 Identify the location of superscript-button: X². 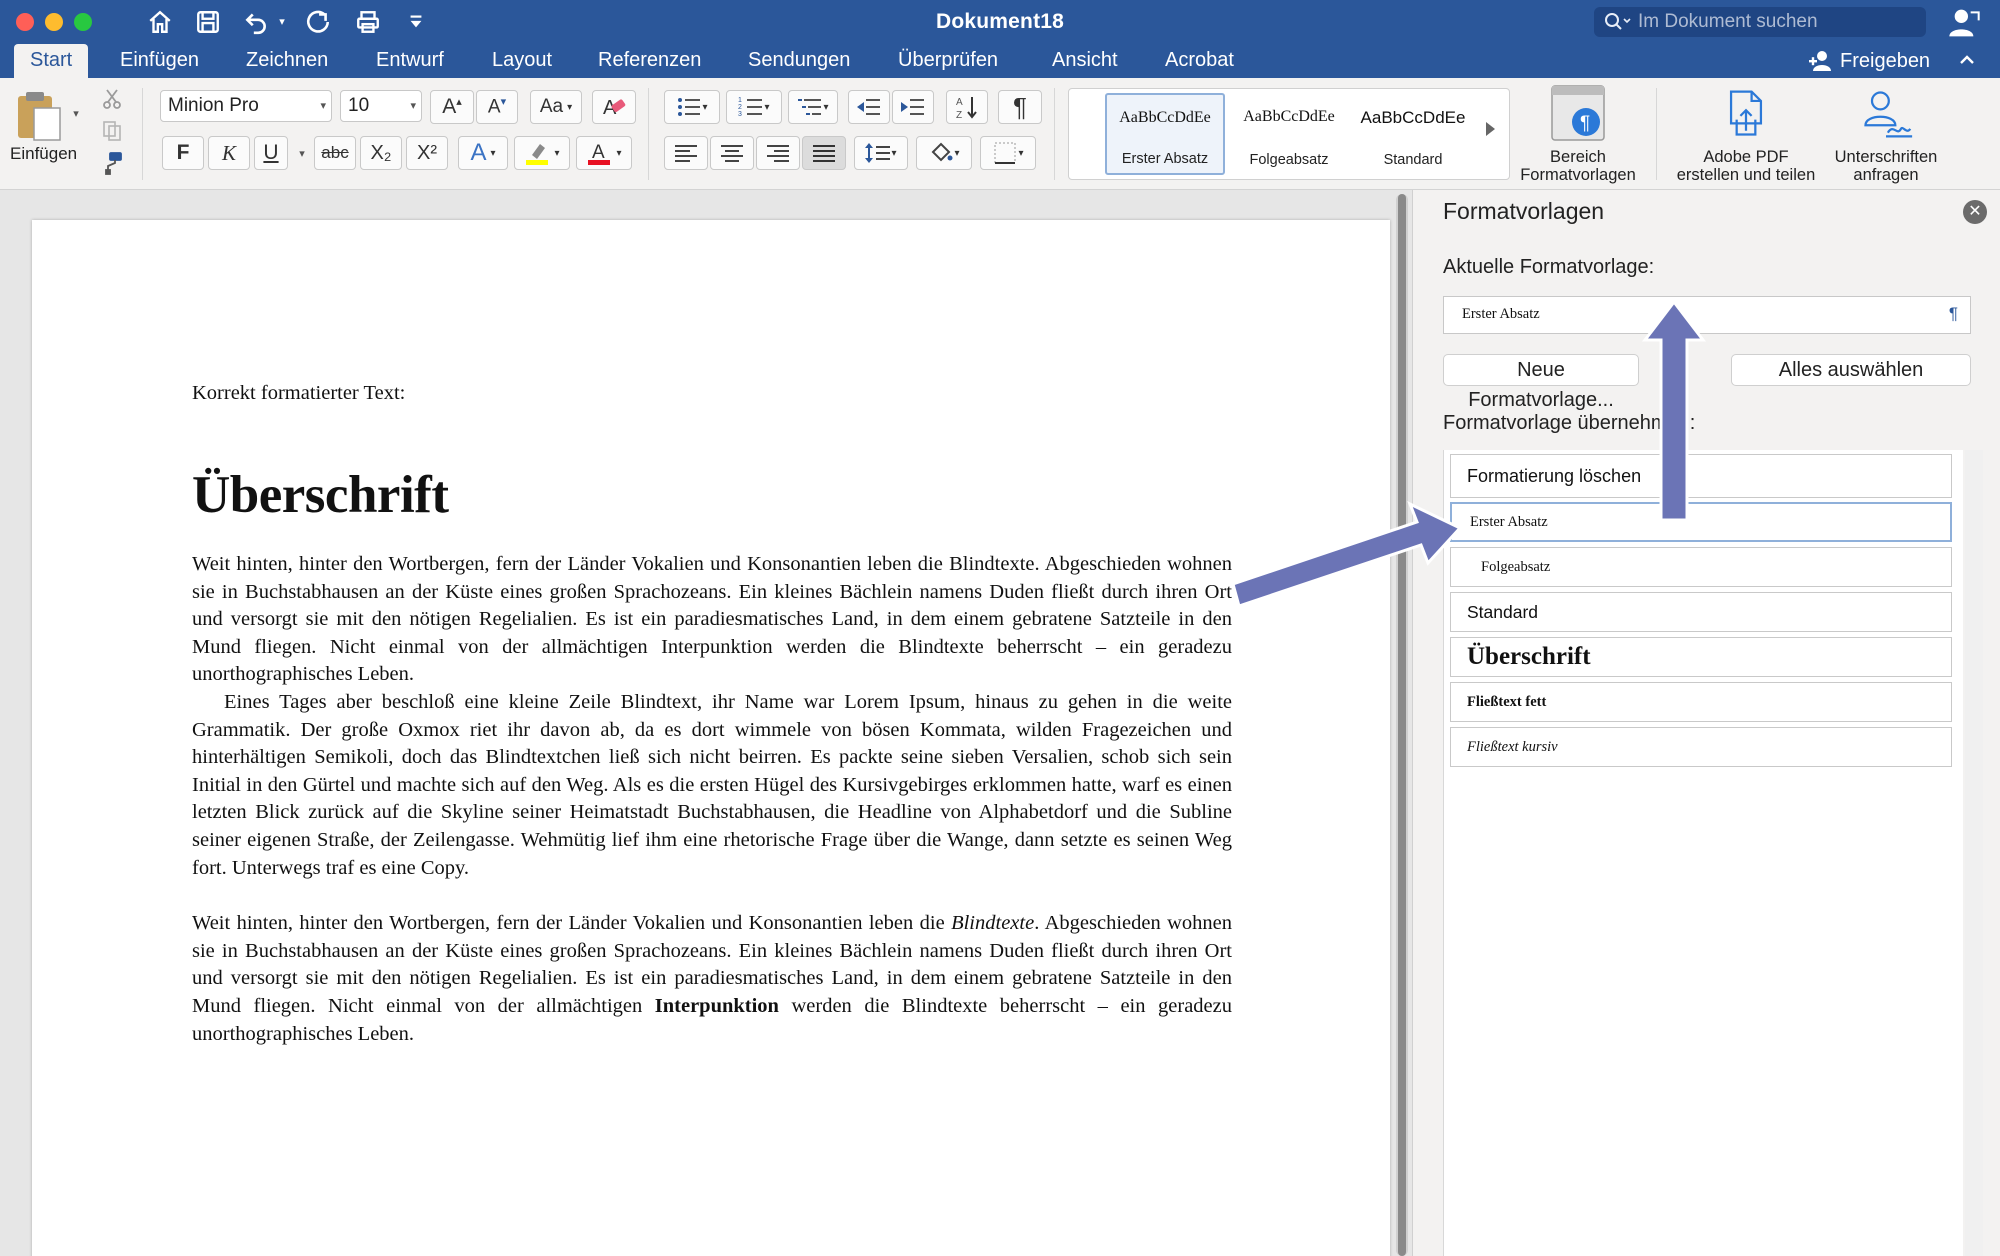
(427, 153).